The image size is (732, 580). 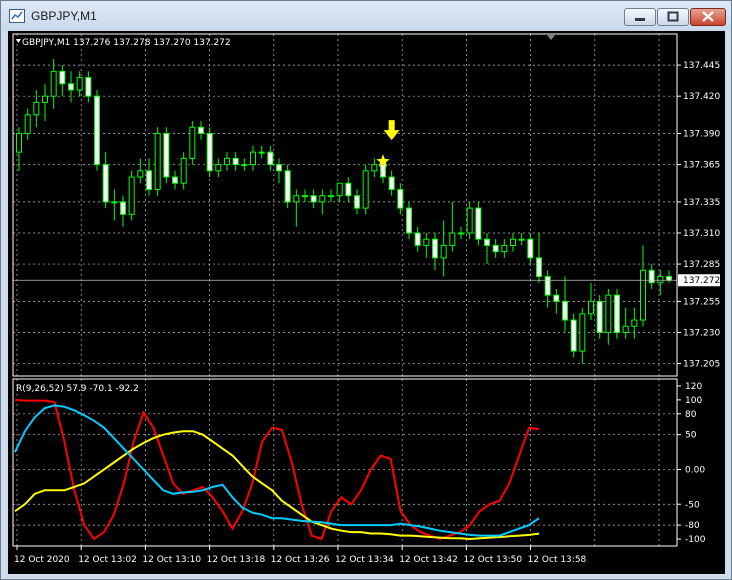 What do you see at coordinates (695, 470) in the screenshot?
I see `indicator-scale-label: 0.00` at bounding box center [695, 470].